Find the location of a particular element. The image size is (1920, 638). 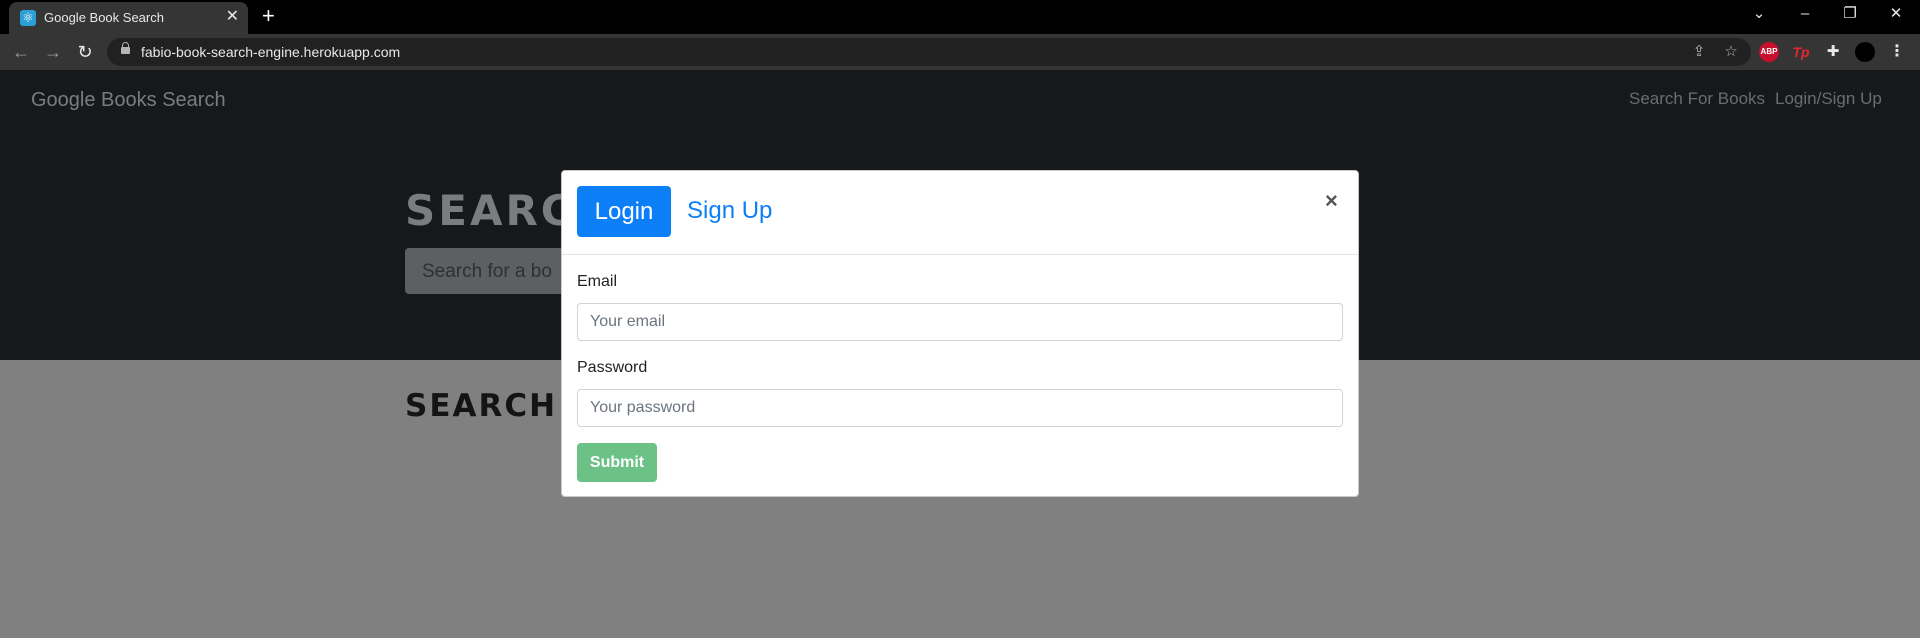

extensions-puzzle-icon: ✚ is located at coordinates (1833, 52).